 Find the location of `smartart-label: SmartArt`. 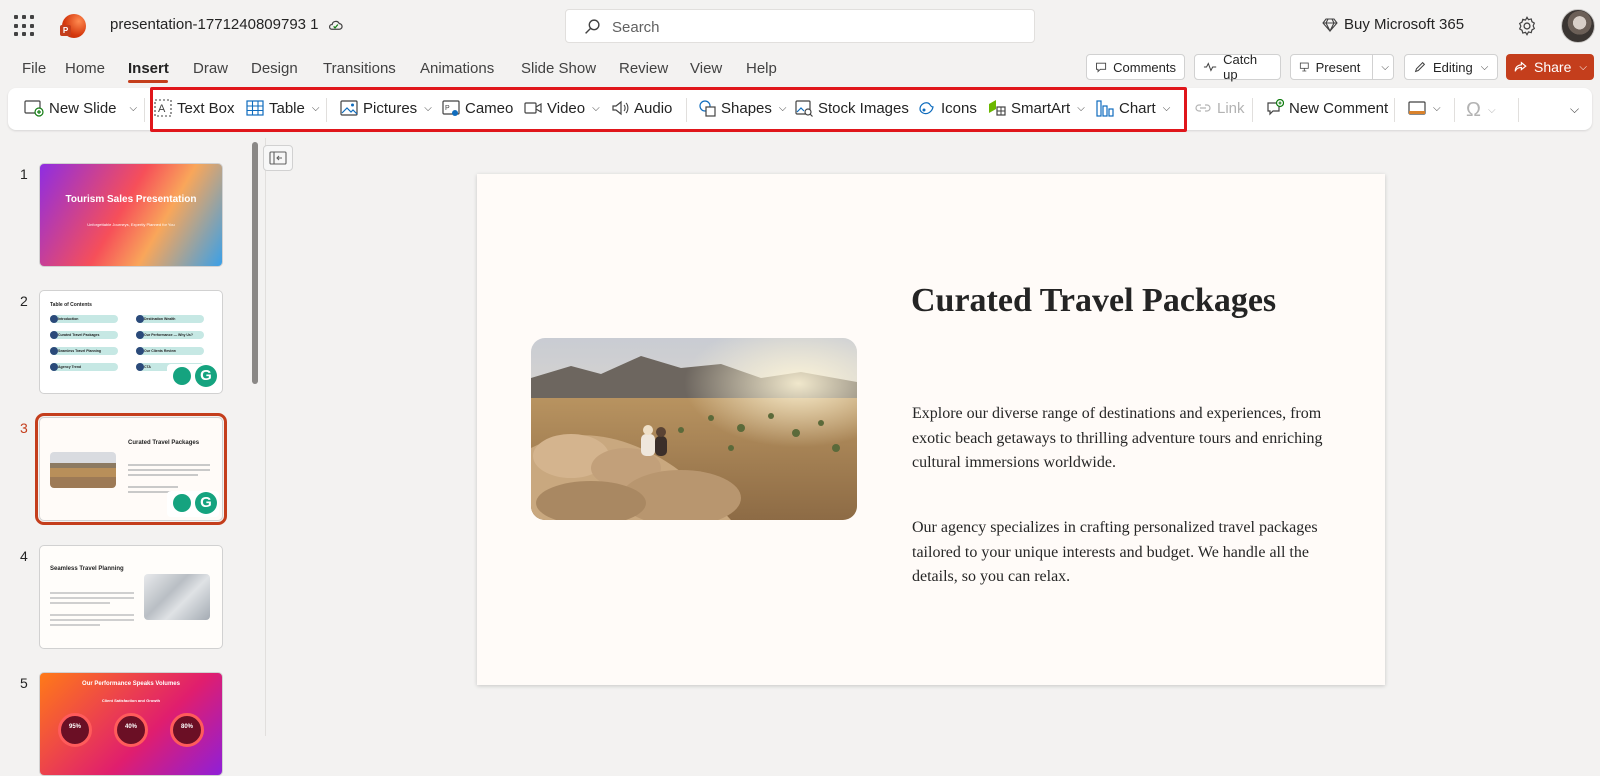

smartart-label: SmartArt is located at coordinates (1041, 108).